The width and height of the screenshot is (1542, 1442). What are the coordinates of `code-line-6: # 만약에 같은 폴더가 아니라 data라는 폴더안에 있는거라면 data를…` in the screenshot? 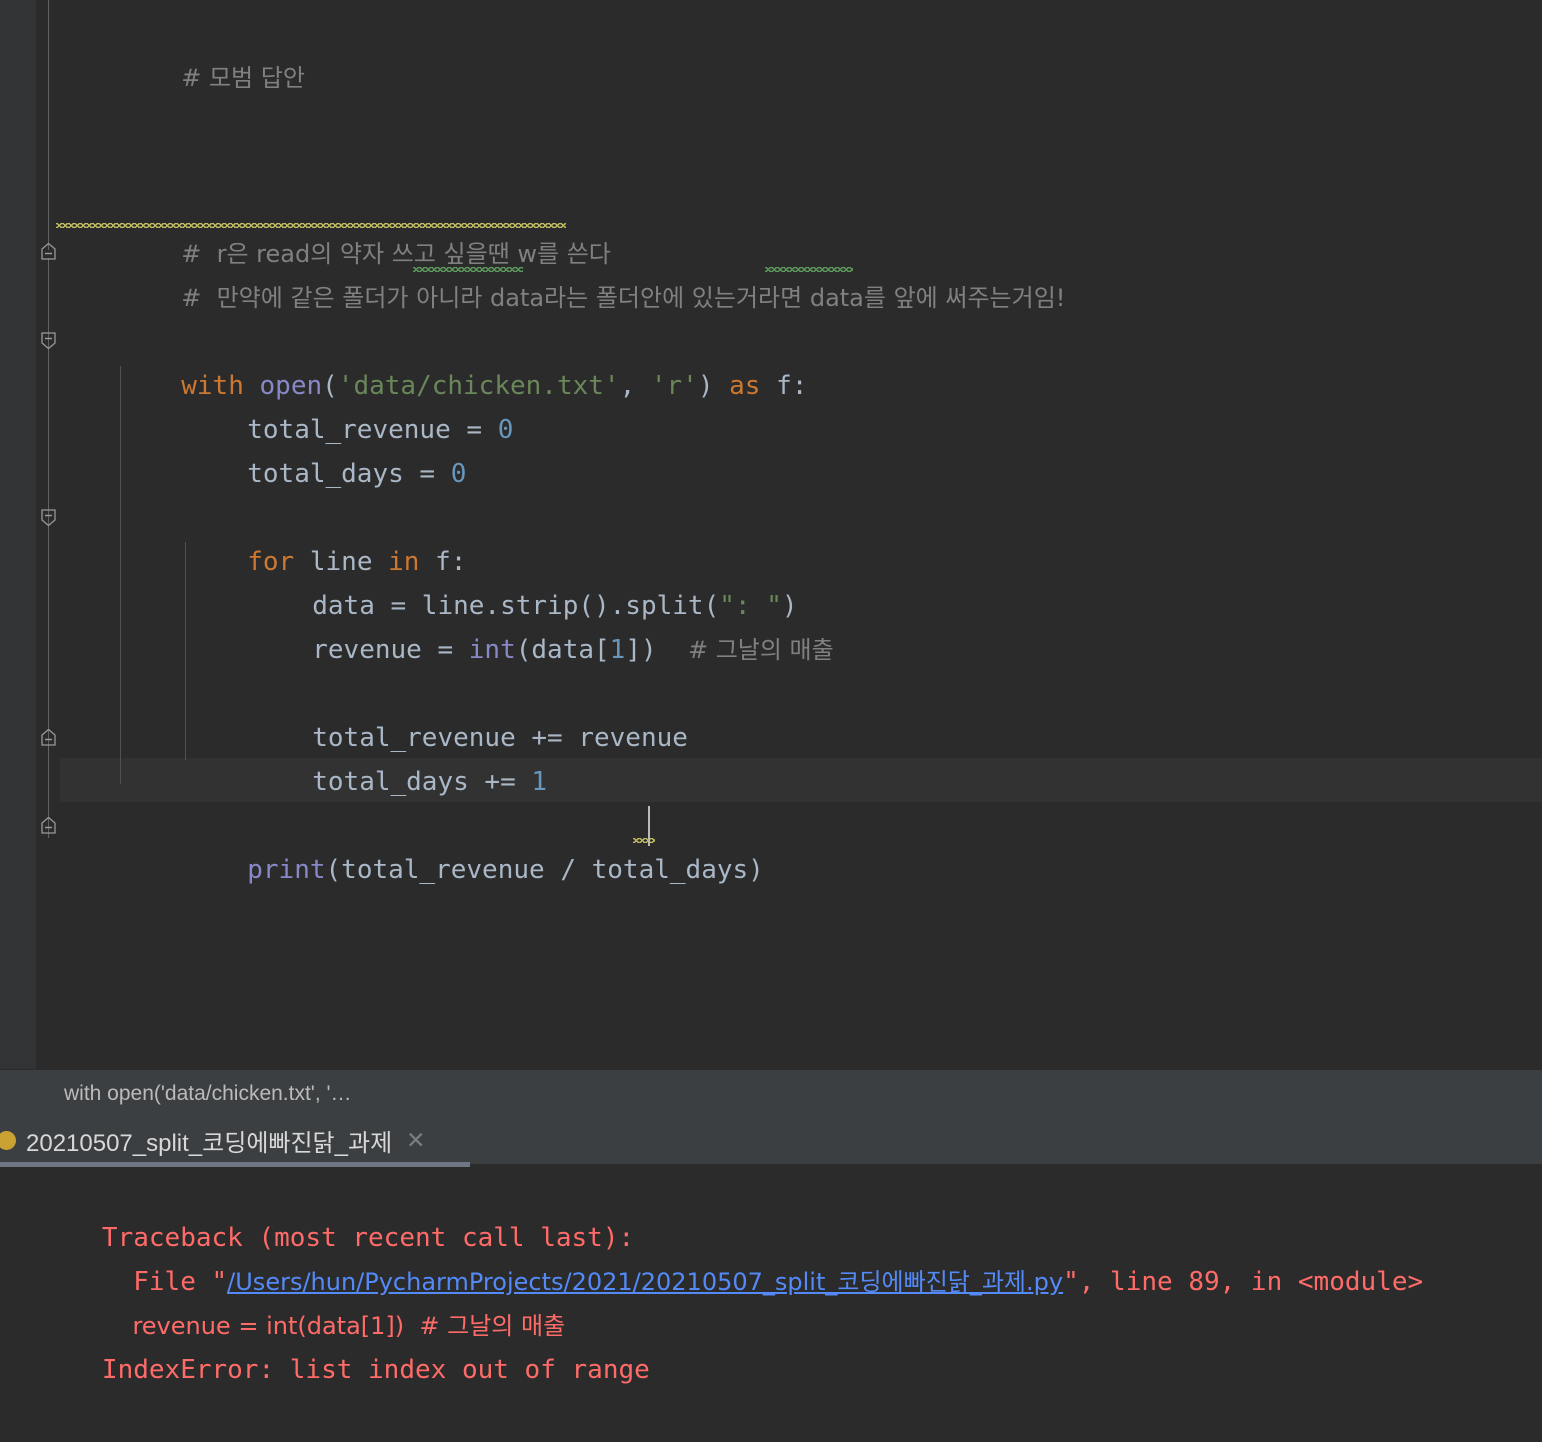 It's located at (560, 272).